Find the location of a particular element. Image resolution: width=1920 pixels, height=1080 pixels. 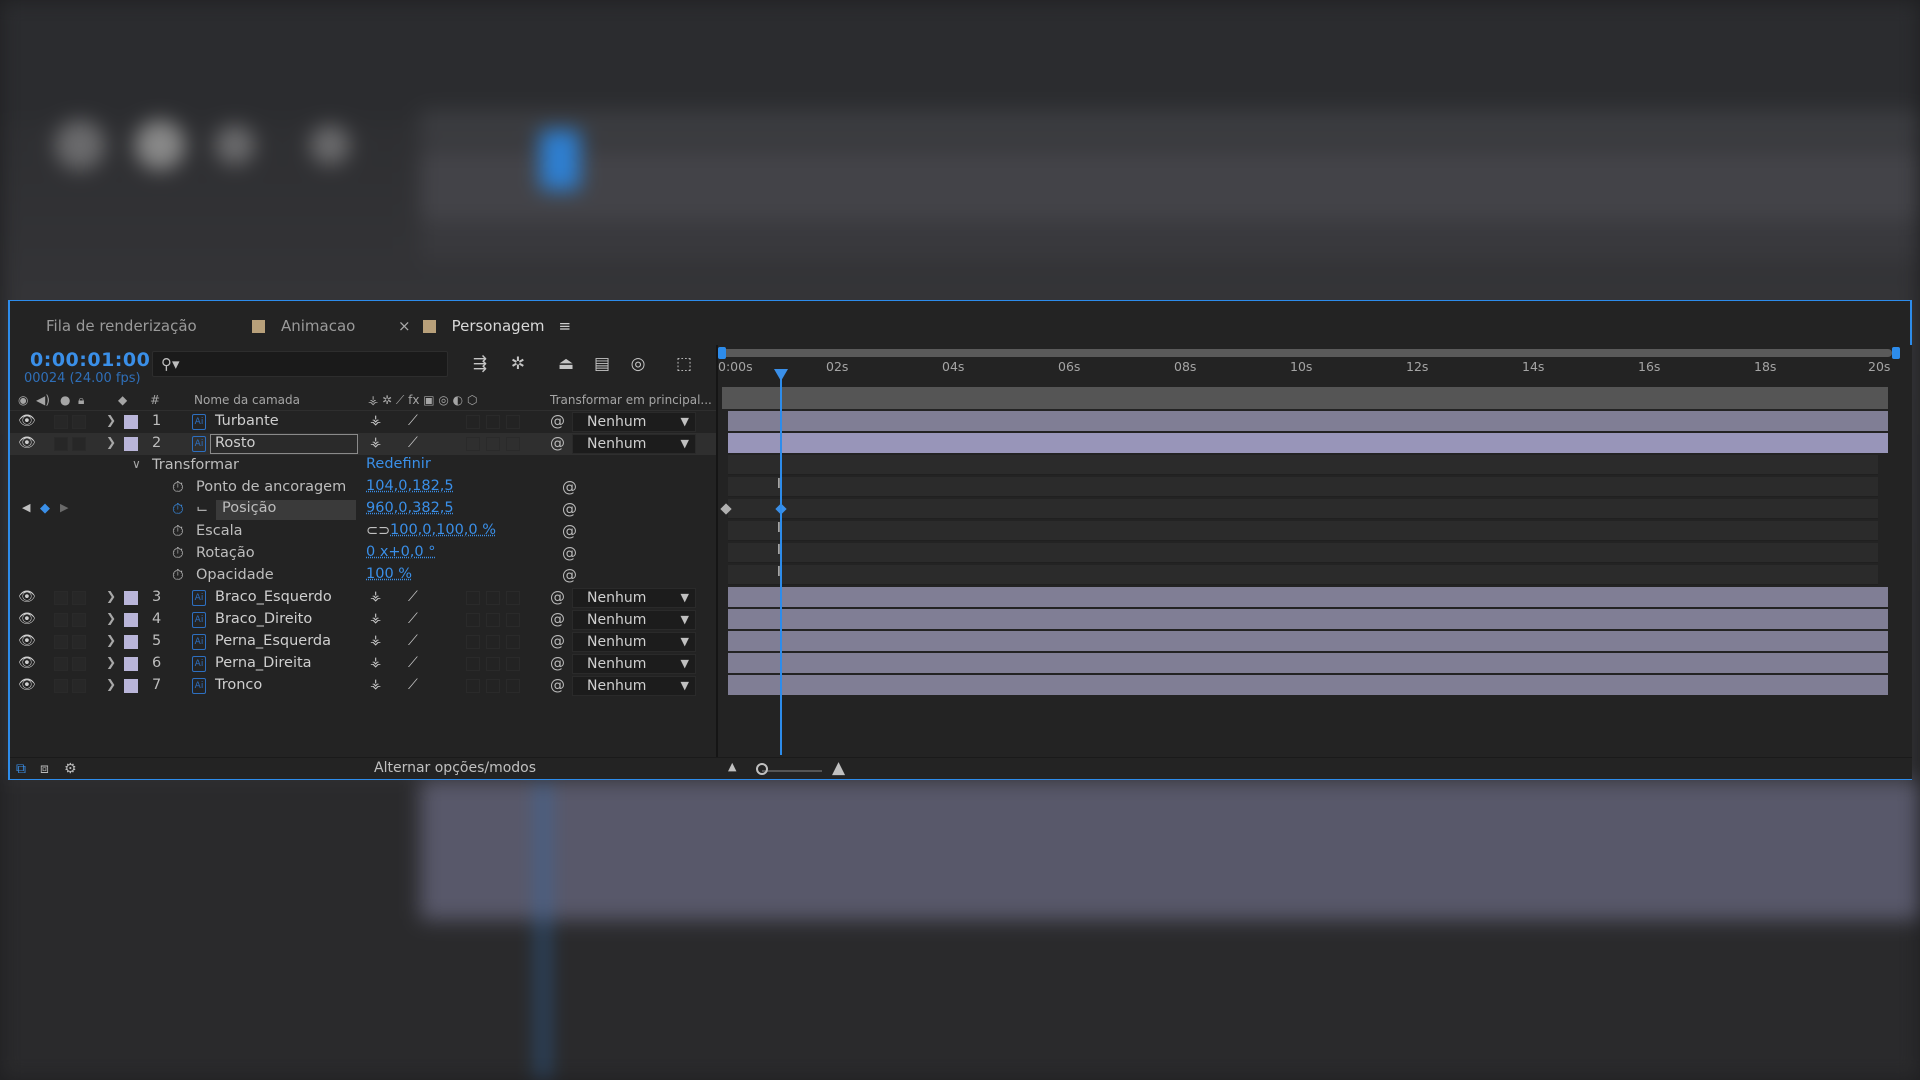

playhead-handle is located at coordinates (781, 375).